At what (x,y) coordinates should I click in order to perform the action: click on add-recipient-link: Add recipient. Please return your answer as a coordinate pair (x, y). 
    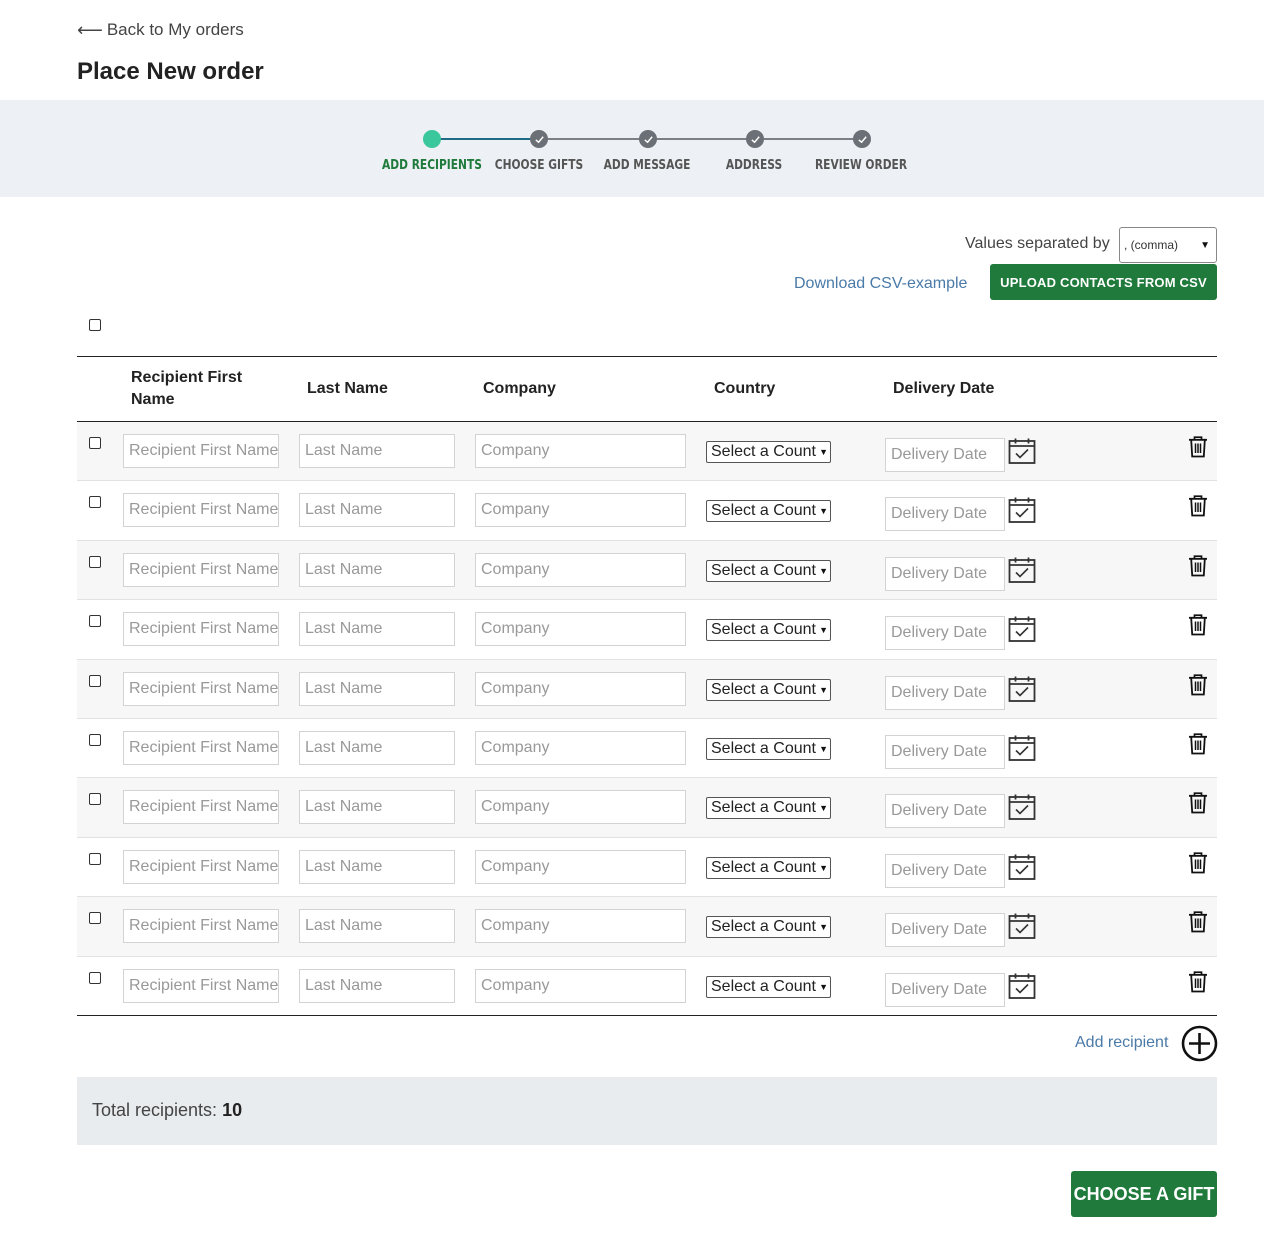
    Looking at the image, I should click on (1121, 1043).